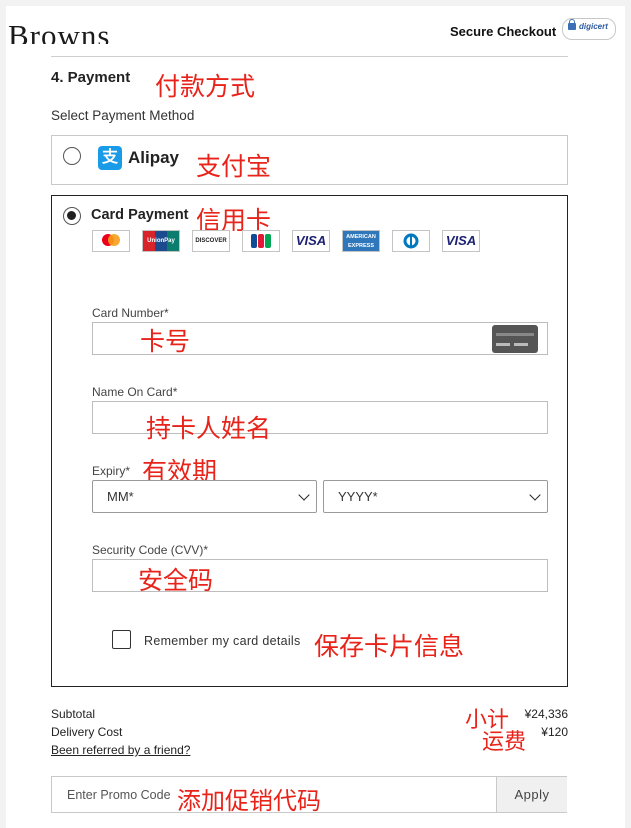 This screenshot has width=631, height=828. Describe the element at coordinates (435, 496) in the screenshot. I see `expiry-year-select: YYYY*` at that location.